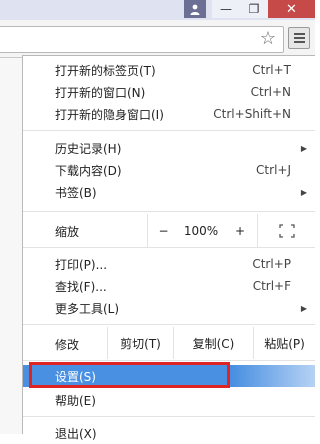  What do you see at coordinates (67, 232) in the screenshot?
I see `zoom-label: 缩放` at bounding box center [67, 232].